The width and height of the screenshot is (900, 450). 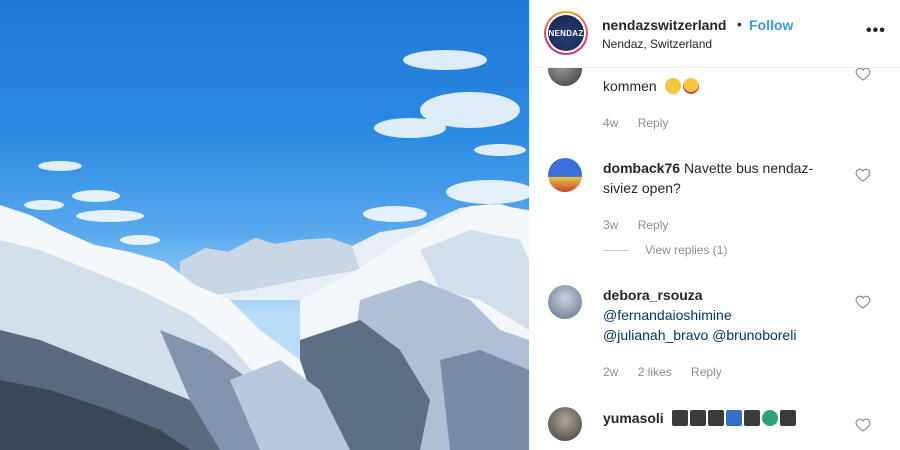 I want to click on comment-meta: 4w Reply, so click(x=643, y=123).